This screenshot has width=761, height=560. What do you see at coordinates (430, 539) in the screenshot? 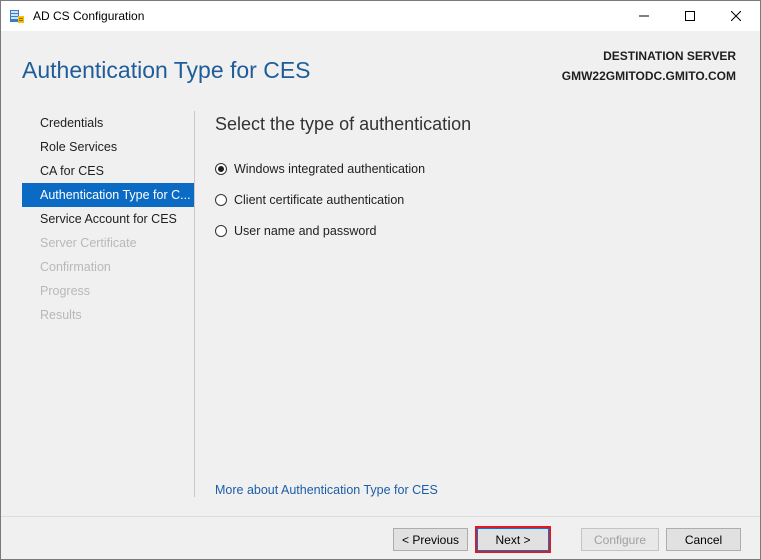
I see `previous-button: < Previous` at bounding box center [430, 539].